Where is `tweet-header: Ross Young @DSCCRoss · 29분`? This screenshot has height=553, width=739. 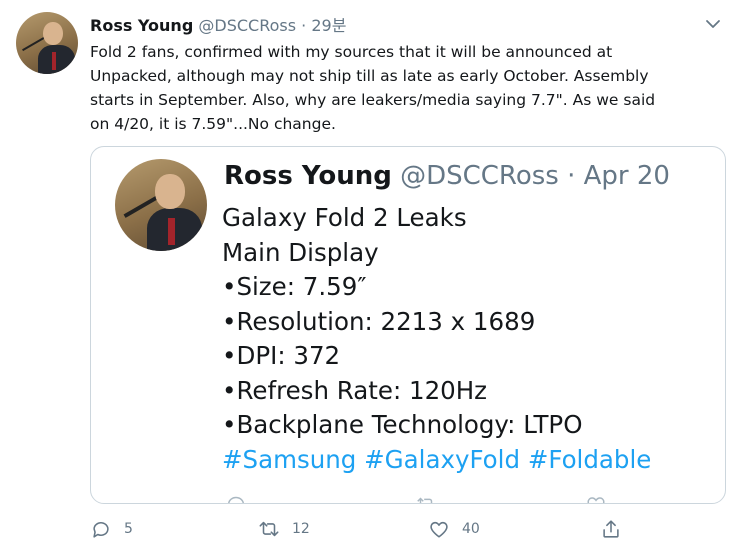 tweet-header: Ross Young @DSCCRoss · 29분 is located at coordinates (218, 24).